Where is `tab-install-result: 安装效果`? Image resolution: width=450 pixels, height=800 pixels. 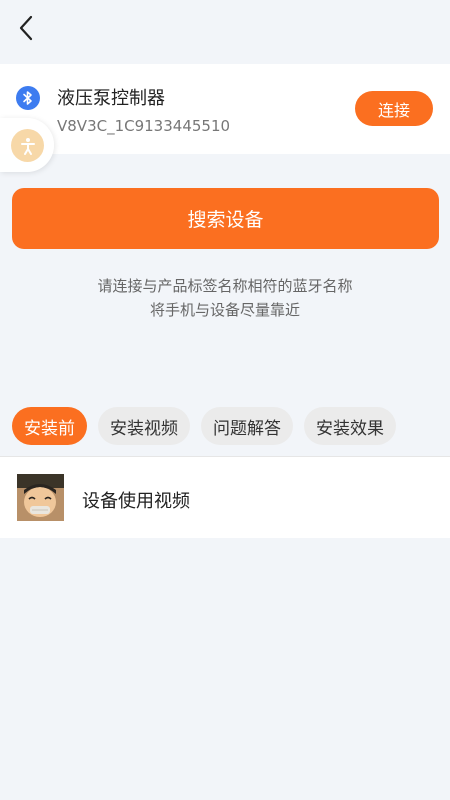 tab-install-result: 安装效果 is located at coordinates (350, 426).